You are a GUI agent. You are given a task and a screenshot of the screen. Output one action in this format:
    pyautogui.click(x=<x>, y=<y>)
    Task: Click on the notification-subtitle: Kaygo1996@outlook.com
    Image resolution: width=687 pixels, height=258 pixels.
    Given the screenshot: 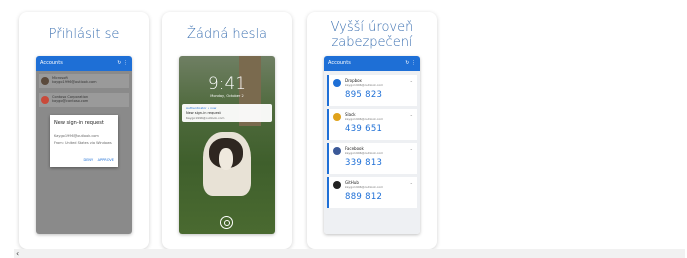 What is the action you would take?
    pyautogui.click(x=205, y=118)
    